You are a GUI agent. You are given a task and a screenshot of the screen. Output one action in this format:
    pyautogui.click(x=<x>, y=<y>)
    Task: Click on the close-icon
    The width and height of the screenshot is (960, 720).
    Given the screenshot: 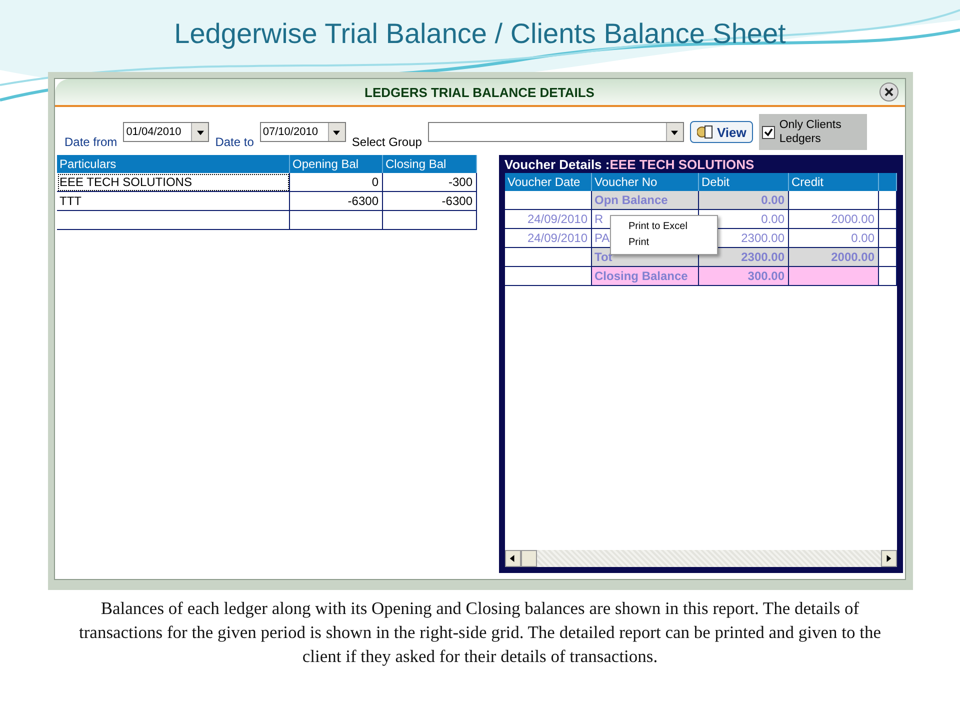 What is the action you would take?
    pyautogui.click(x=888, y=92)
    